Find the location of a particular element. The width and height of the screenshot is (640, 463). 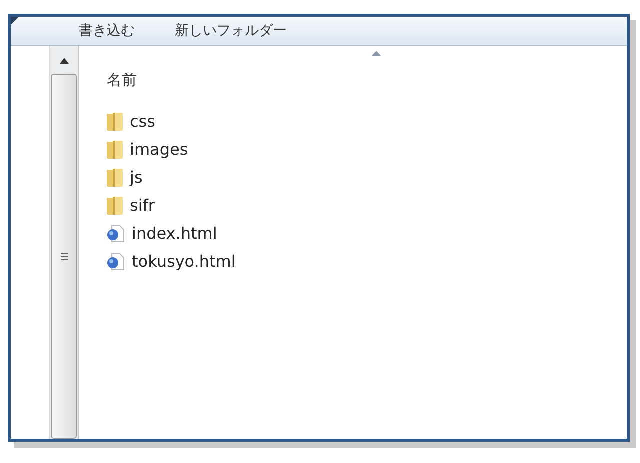

file-name: sifr is located at coordinates (142, 205).